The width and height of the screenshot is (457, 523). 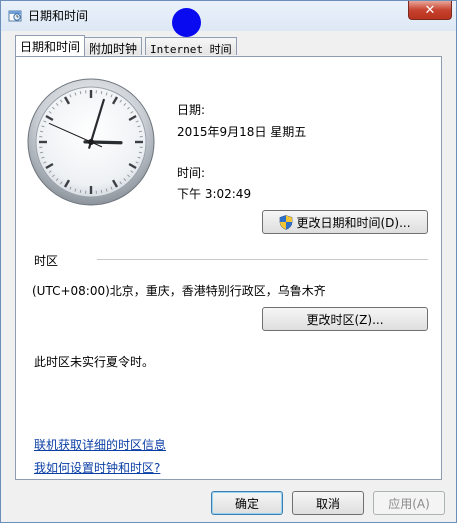 I want to click on dst-note: 此时区未实行夏令时。, so click(x=94, y=362).